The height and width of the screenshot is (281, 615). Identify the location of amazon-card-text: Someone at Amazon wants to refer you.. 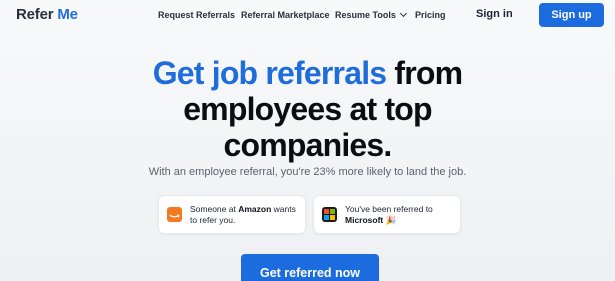
(244, 215).